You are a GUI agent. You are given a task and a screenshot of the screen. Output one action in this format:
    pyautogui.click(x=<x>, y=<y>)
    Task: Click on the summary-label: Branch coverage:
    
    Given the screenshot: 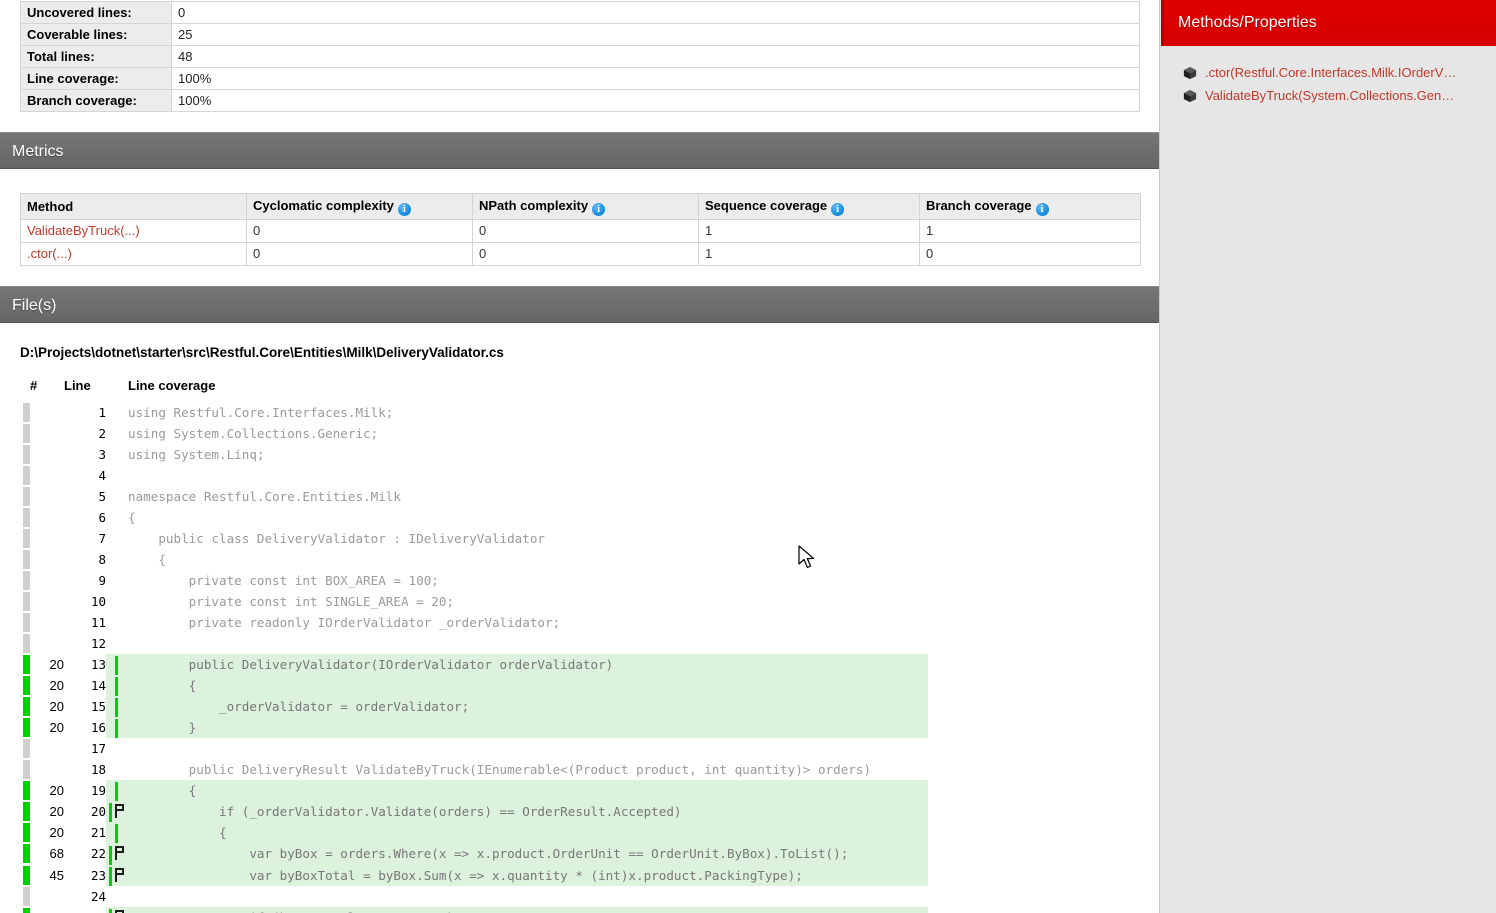 What is the action you would take?
    pyautogui.click(x=96, y=100)
    